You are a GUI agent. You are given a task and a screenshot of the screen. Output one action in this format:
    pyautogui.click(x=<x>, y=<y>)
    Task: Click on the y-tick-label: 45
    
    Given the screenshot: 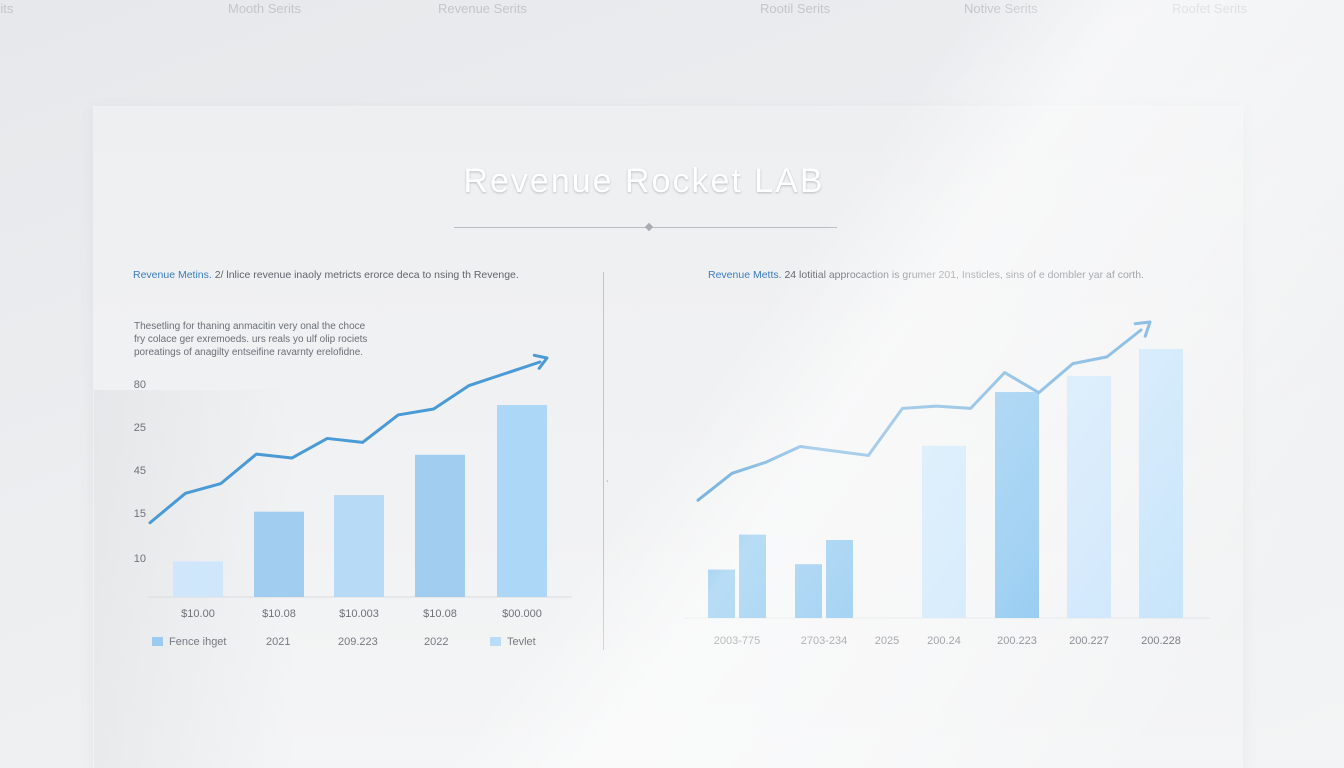 What is the action you would take?
    pyautogui.click(x=140, y=471)
    